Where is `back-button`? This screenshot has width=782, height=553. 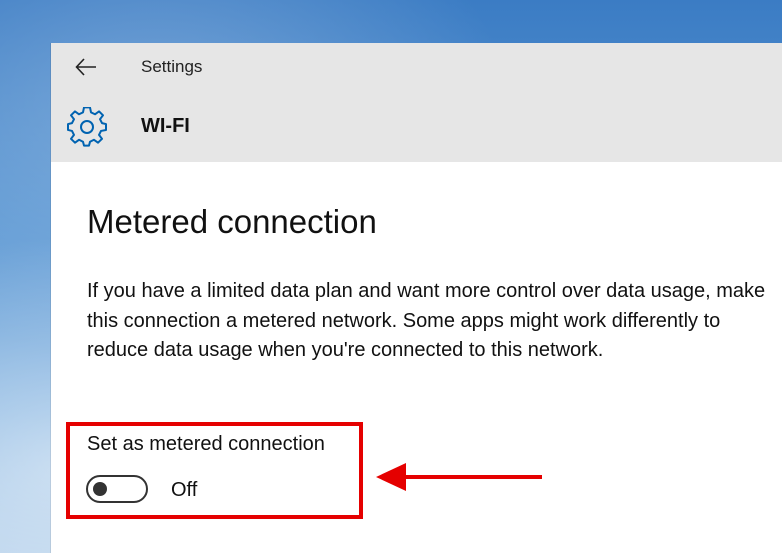 back-button is located at coordinates (86, 67).